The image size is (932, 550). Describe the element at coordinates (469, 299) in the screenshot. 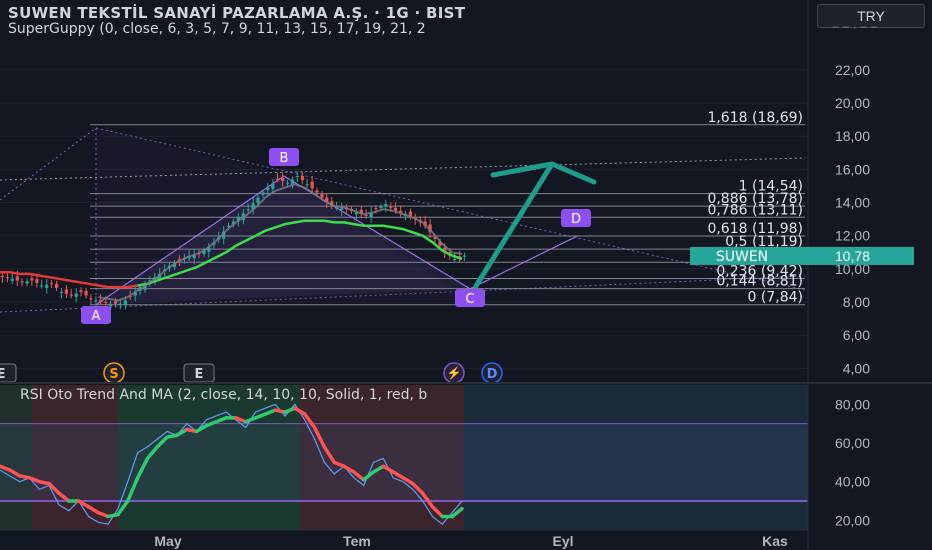

I see `pattern-point-label: C` at that location.